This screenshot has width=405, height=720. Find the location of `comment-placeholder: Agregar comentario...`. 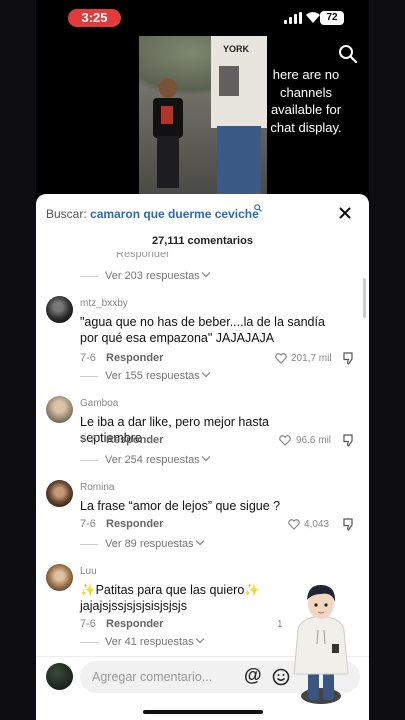

comment-placeholder: Agregar comentario... is located at coordinates (152, 677).